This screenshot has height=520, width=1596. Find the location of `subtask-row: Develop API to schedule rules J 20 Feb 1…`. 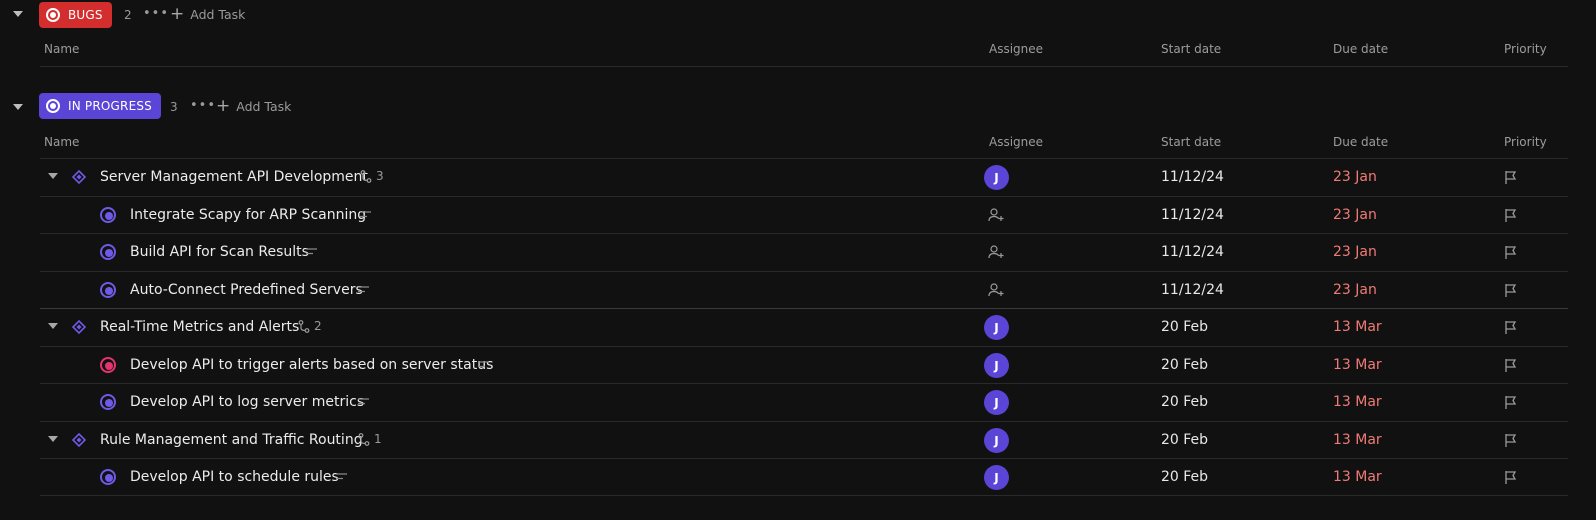

subtask-row: Develop API to schedule rules J 20 Feb 1… is located at coordinates (804, 477).